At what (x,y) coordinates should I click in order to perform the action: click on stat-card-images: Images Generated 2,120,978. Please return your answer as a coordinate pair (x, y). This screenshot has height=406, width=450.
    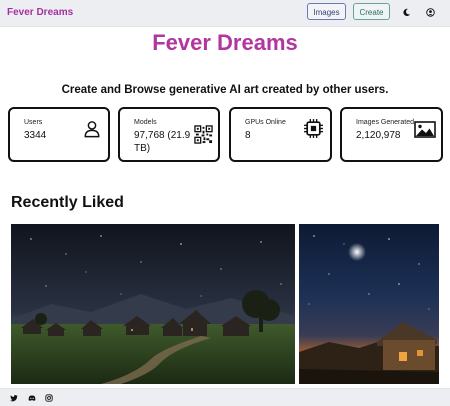
    Looking at the image, I should click on (391, 134).